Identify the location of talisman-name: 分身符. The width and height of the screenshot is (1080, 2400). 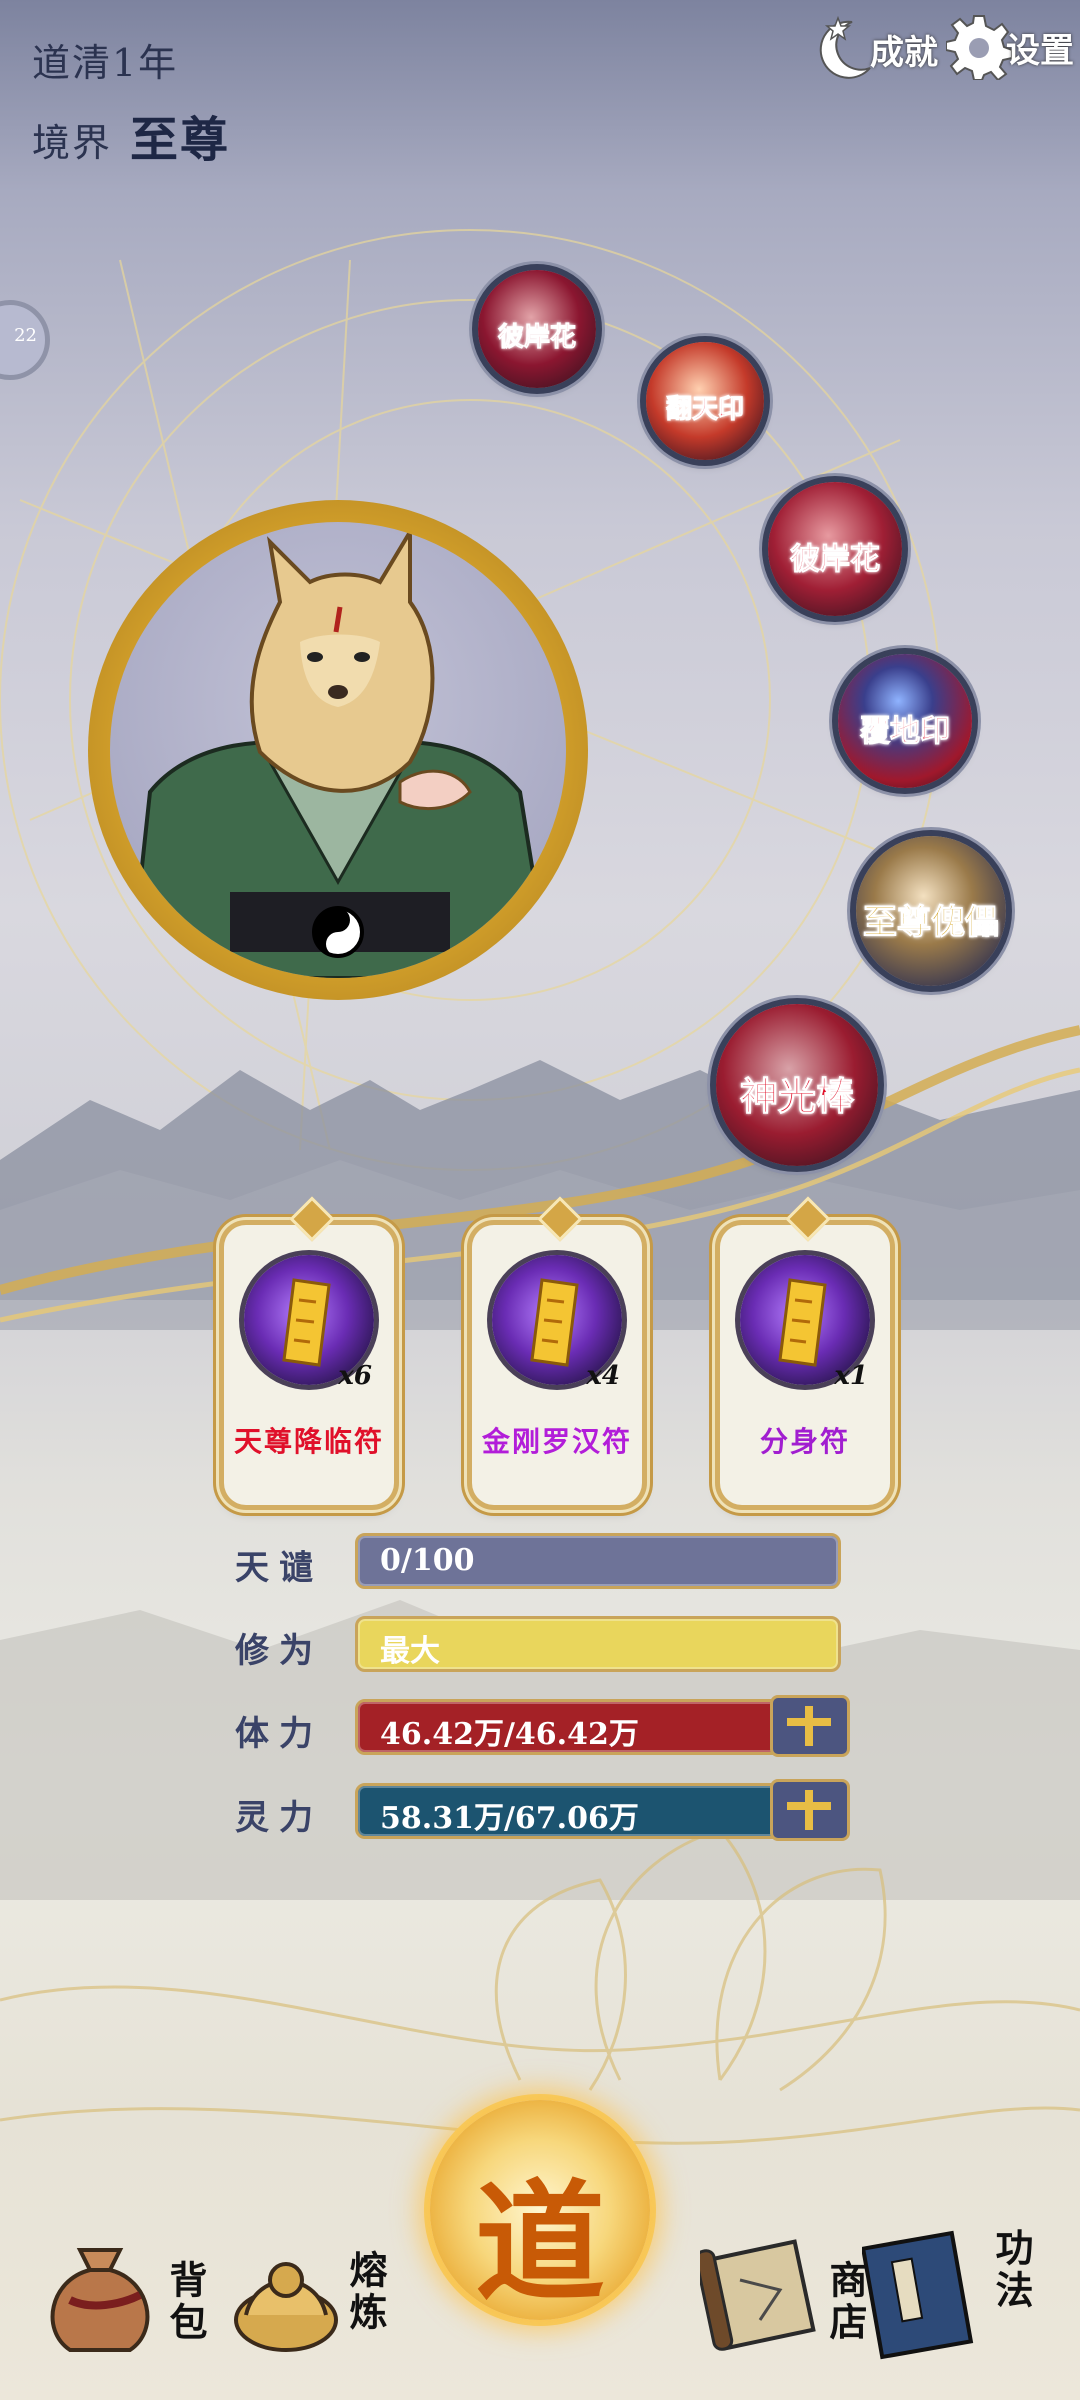
(804, 1441).